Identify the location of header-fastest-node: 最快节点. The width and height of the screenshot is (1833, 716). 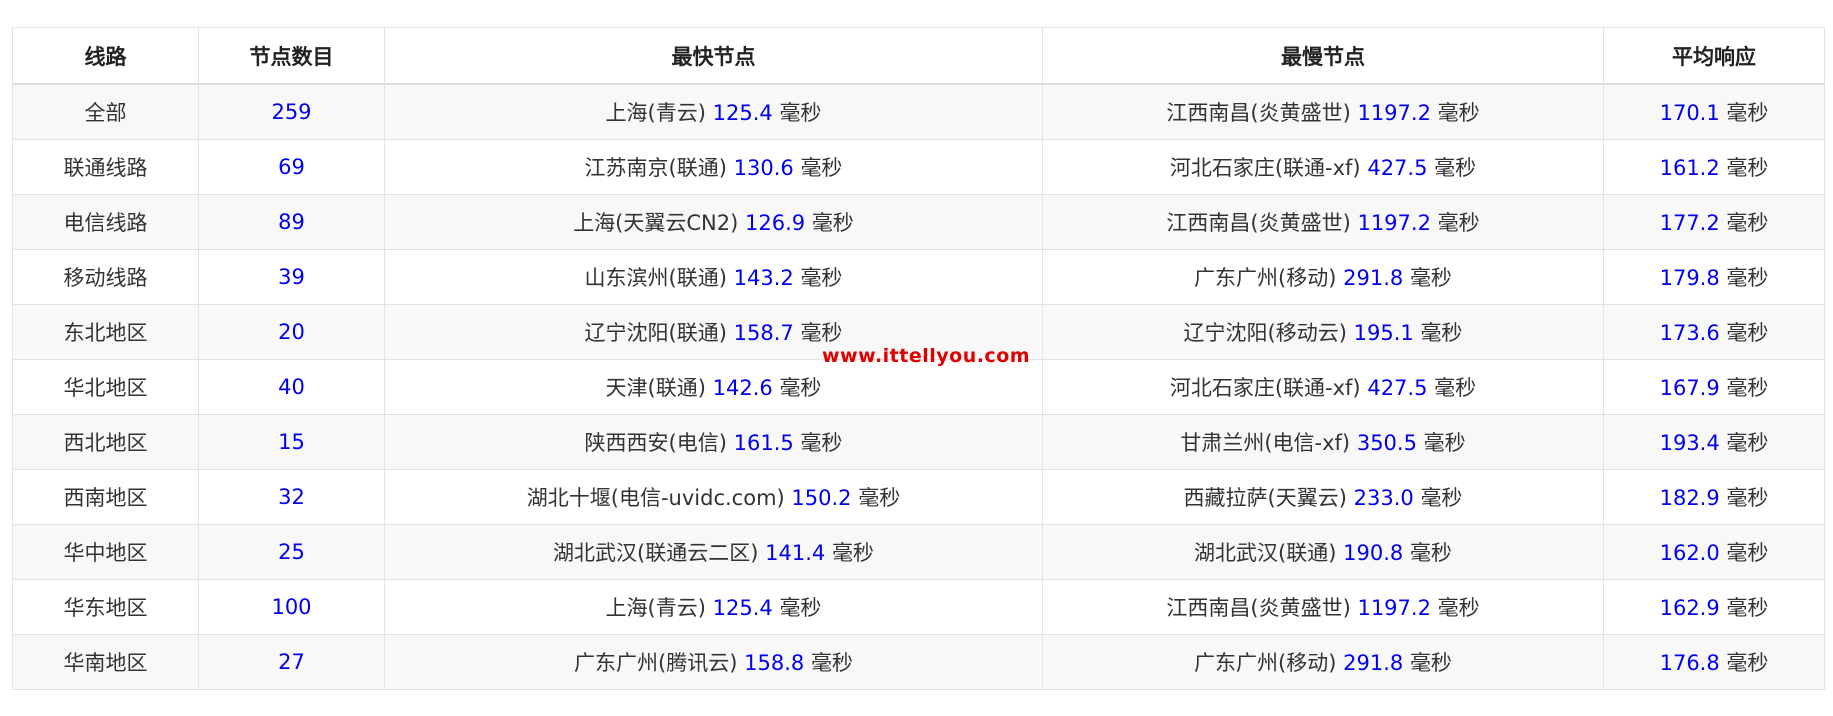
(713, 56).